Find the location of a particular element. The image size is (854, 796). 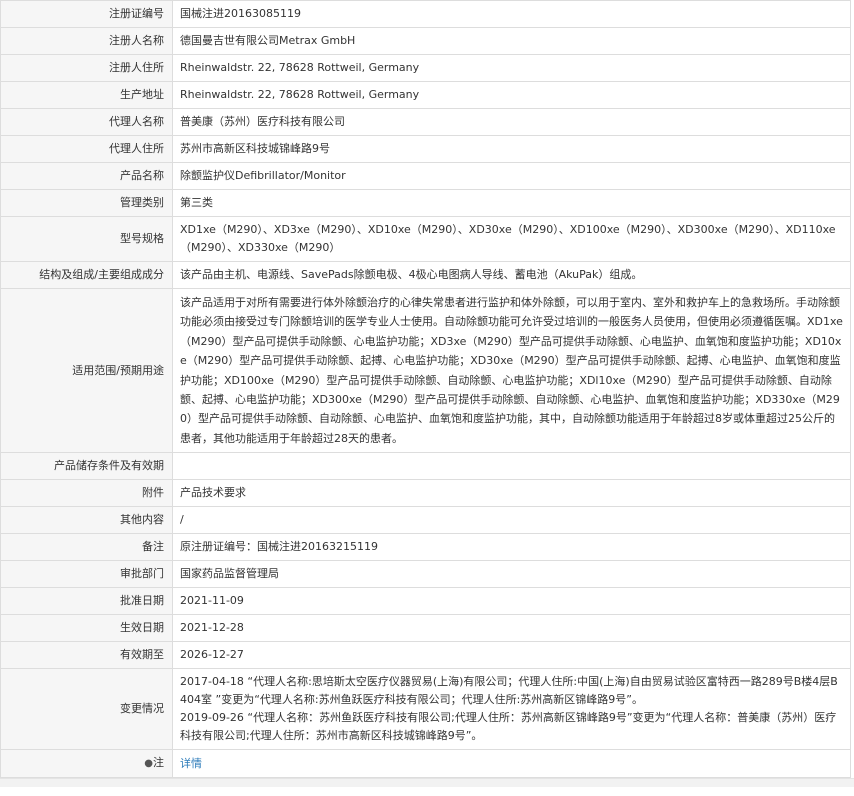

row-label: 管理类别 is located at coordinates (86, 203).